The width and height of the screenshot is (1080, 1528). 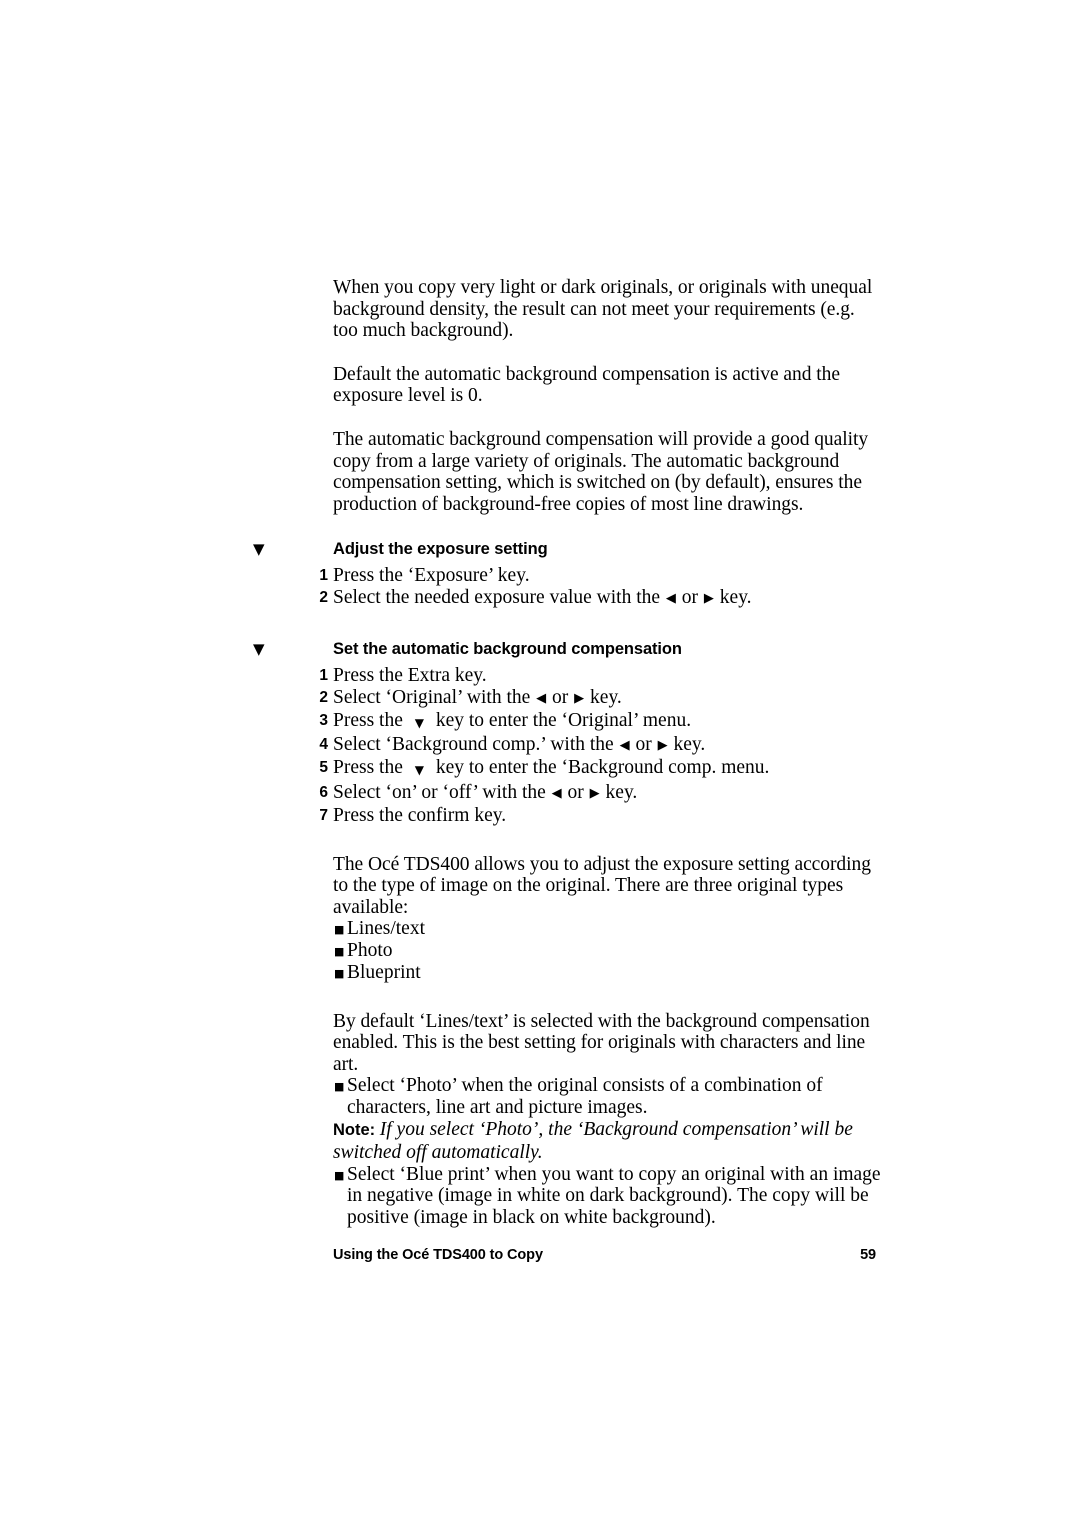 What do you see at coordinates (323, 720) in the screenshot?
I see `step-number: 3` at bounding box center [323, 720].